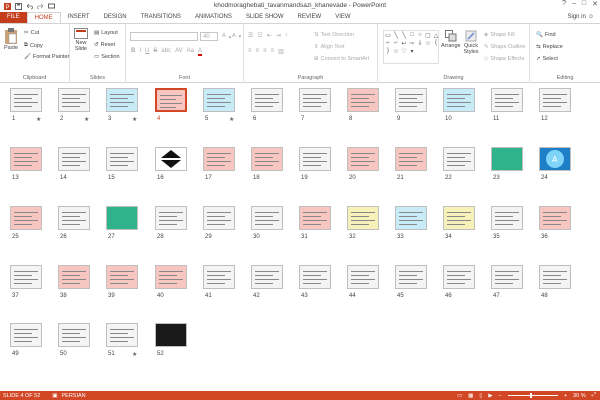 The height and width of the screenshot is (400, 600). What do you see at coordinates (190, 52) in the screenshot?
I see `change-case-button: Aa` at bounding box center [190, 52].